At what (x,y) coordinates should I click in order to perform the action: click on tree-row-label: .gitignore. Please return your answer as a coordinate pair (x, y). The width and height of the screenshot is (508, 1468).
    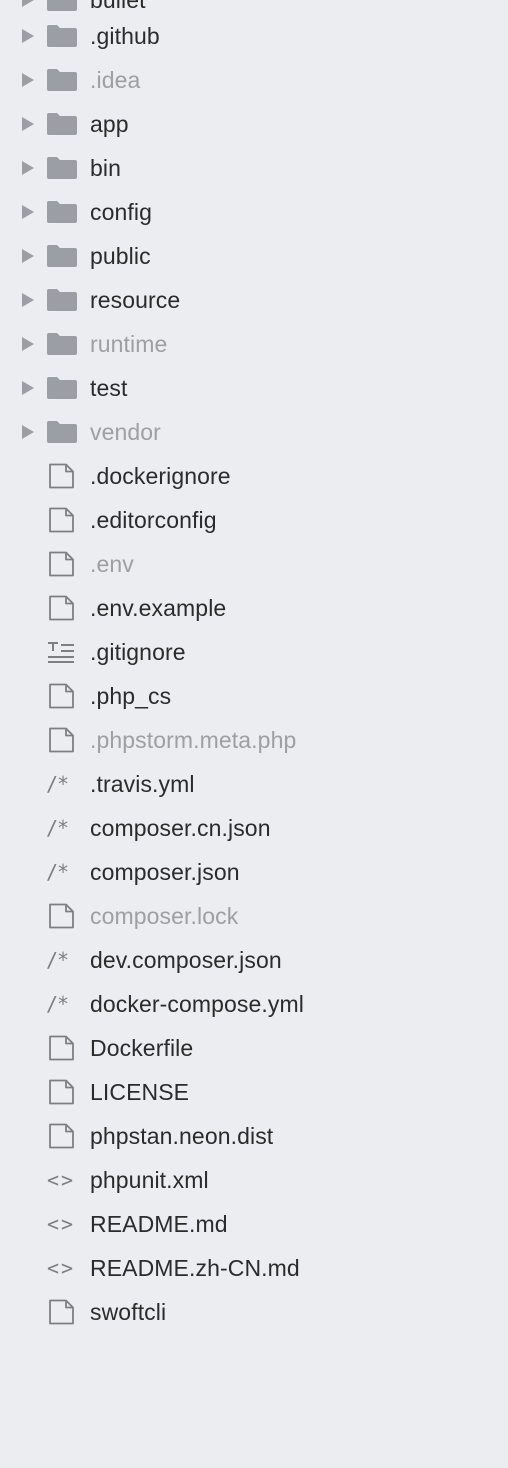
    Looking at the image, I should click on (138, 652).